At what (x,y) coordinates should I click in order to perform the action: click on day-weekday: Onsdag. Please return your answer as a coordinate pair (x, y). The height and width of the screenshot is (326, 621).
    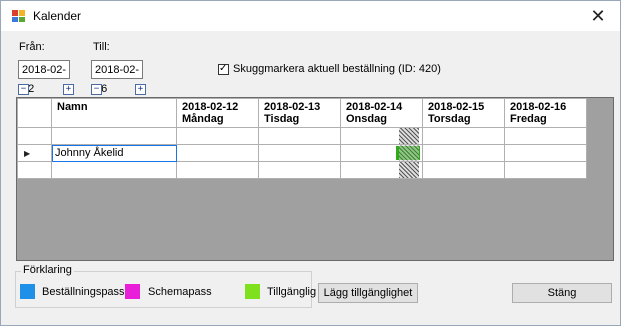
    Looking at the image, I should click on (366, 119).